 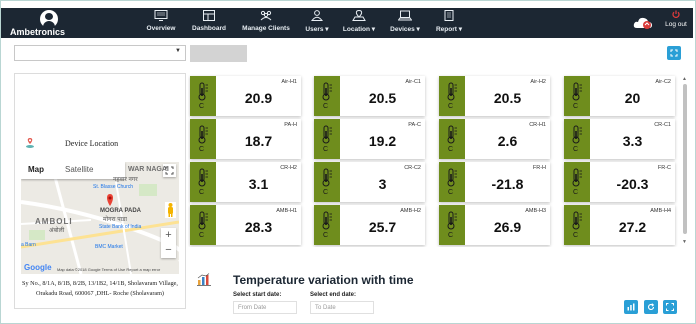 What do you see at coordinates (631, 307) in the screenshot?
I see `chart-view-button` at bounding box center [631, 307].